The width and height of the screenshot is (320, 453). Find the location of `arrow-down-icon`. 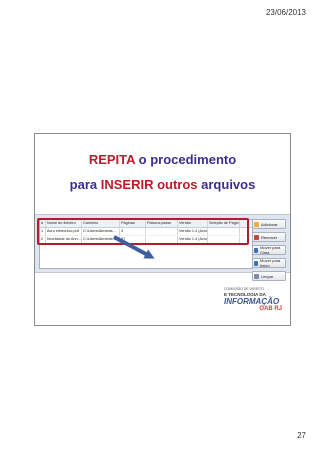

arrow-down-icon is located at coordinates (256, 263).